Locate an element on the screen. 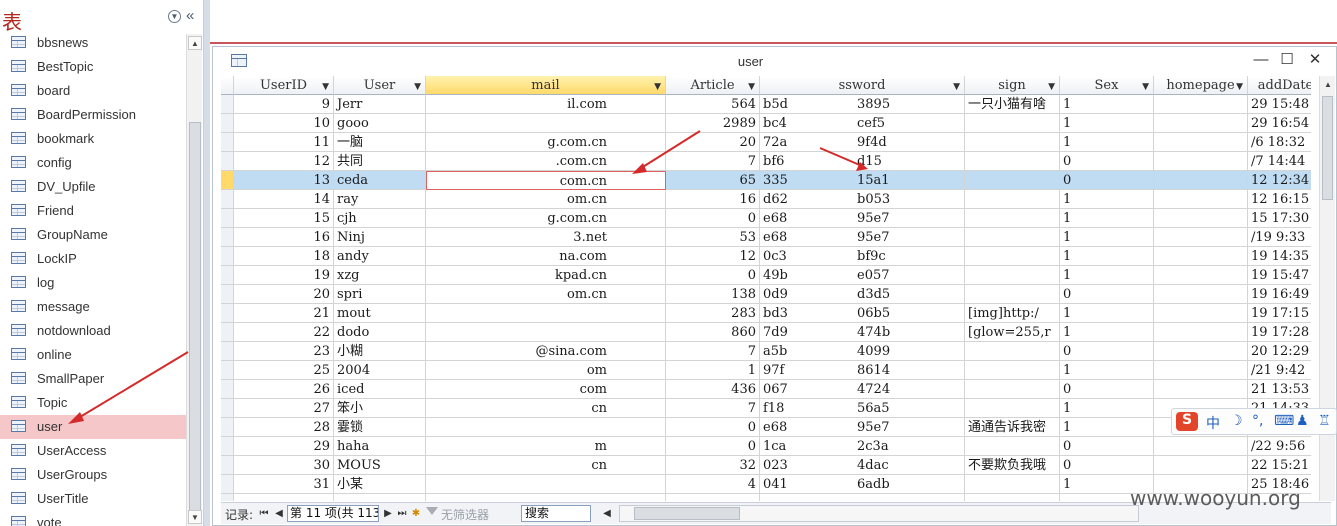 This screenshot has width=1337, height=526. nav-item: user is located at coordinates (93, 427).